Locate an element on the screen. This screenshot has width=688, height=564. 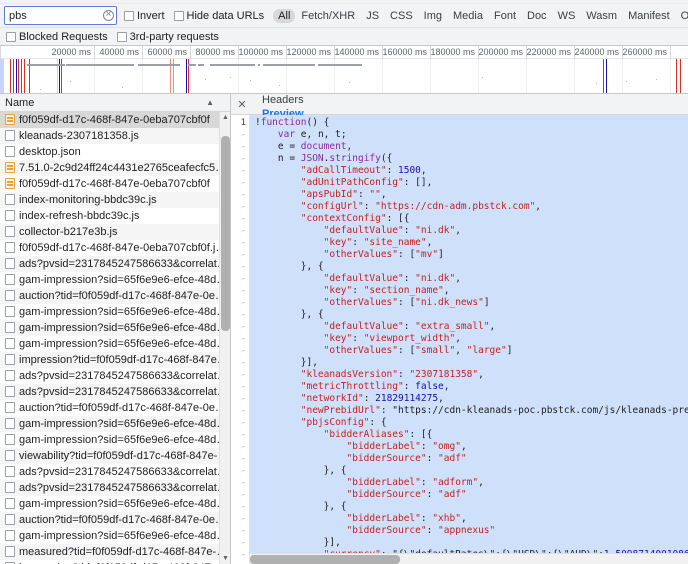
ruler-tick-label: 100000 ms is located at coordinates (260, 52).